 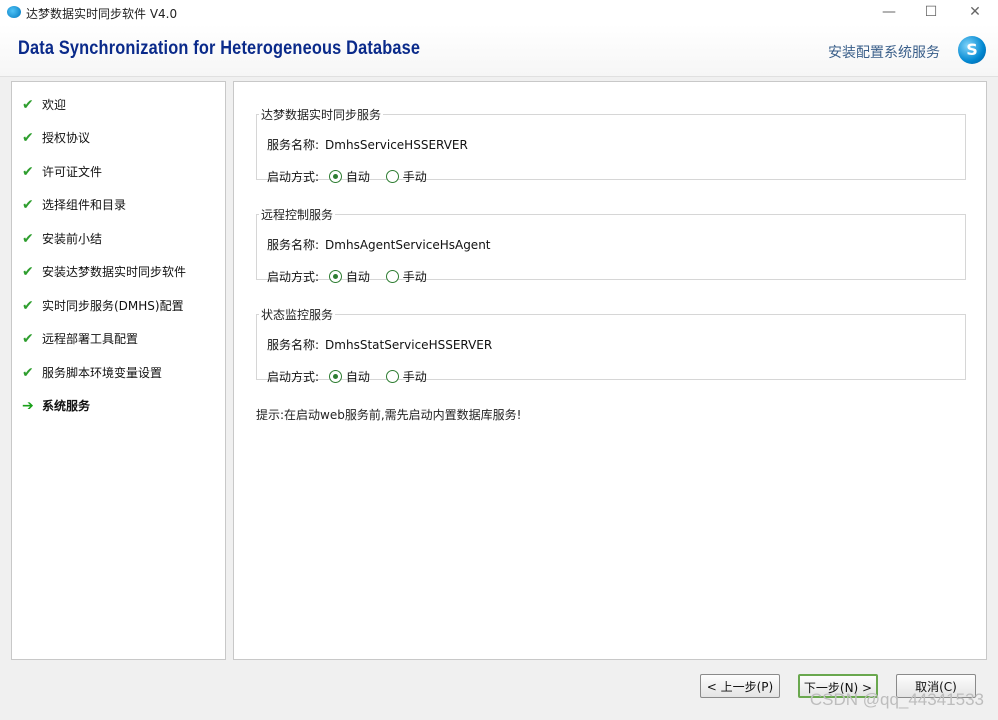 I want to click on group-title: 状态监控服务, so click(x=297, y=315).